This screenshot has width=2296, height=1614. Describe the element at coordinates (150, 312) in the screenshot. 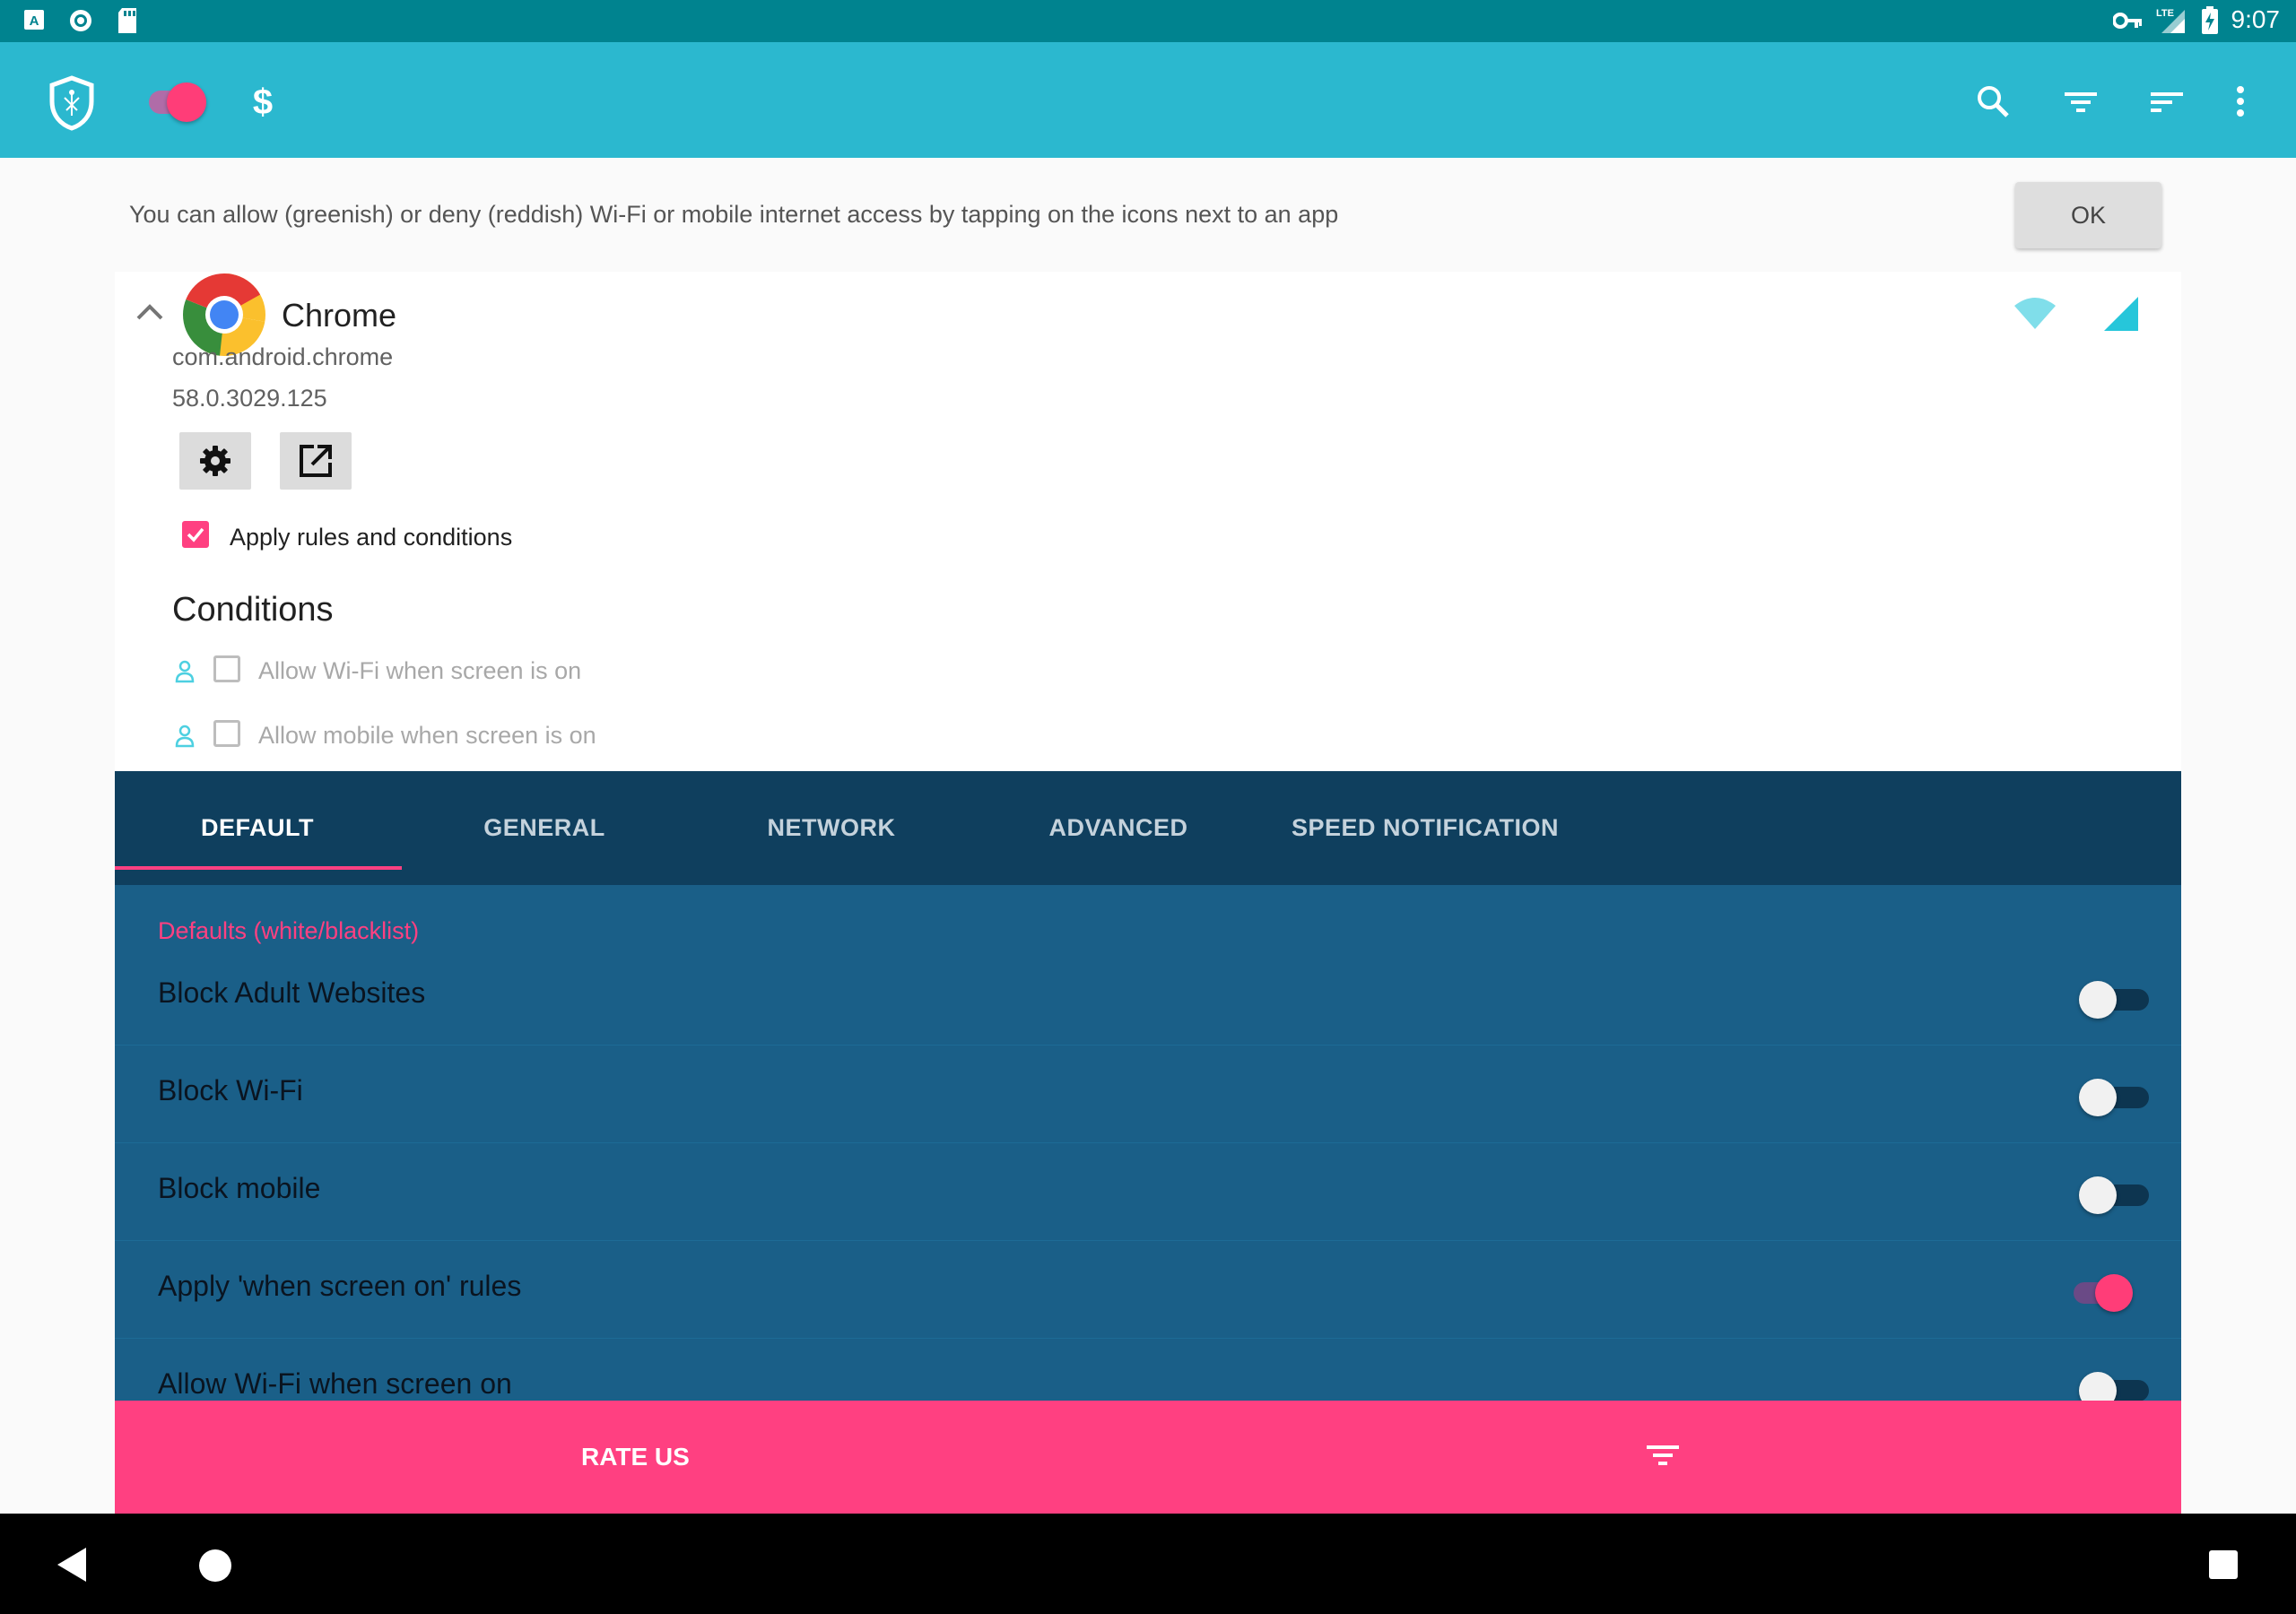

I see `collapse-chevron-icon` at that location.